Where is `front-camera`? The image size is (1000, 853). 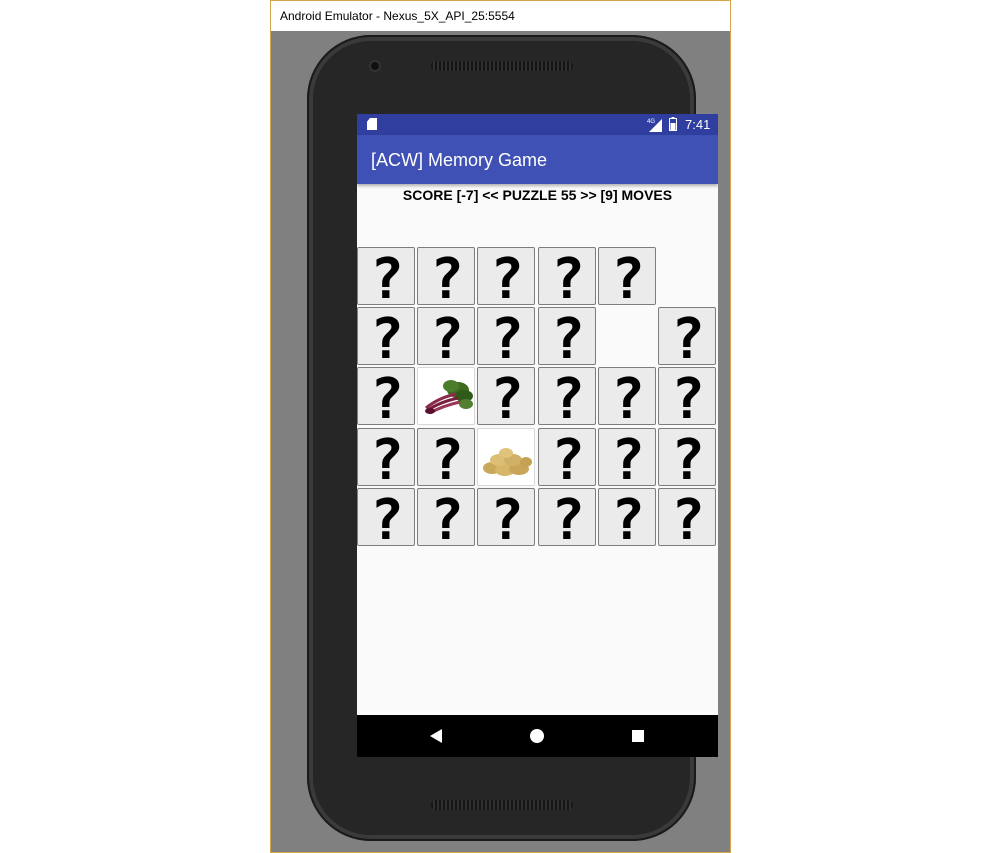
front-camera is located at coordinates (375, 66).